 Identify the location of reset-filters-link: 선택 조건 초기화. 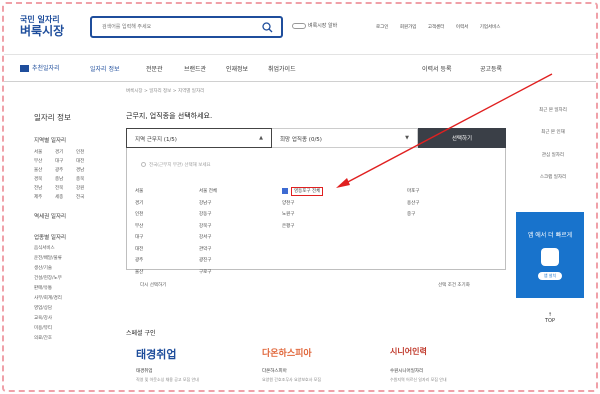
(454, 285).